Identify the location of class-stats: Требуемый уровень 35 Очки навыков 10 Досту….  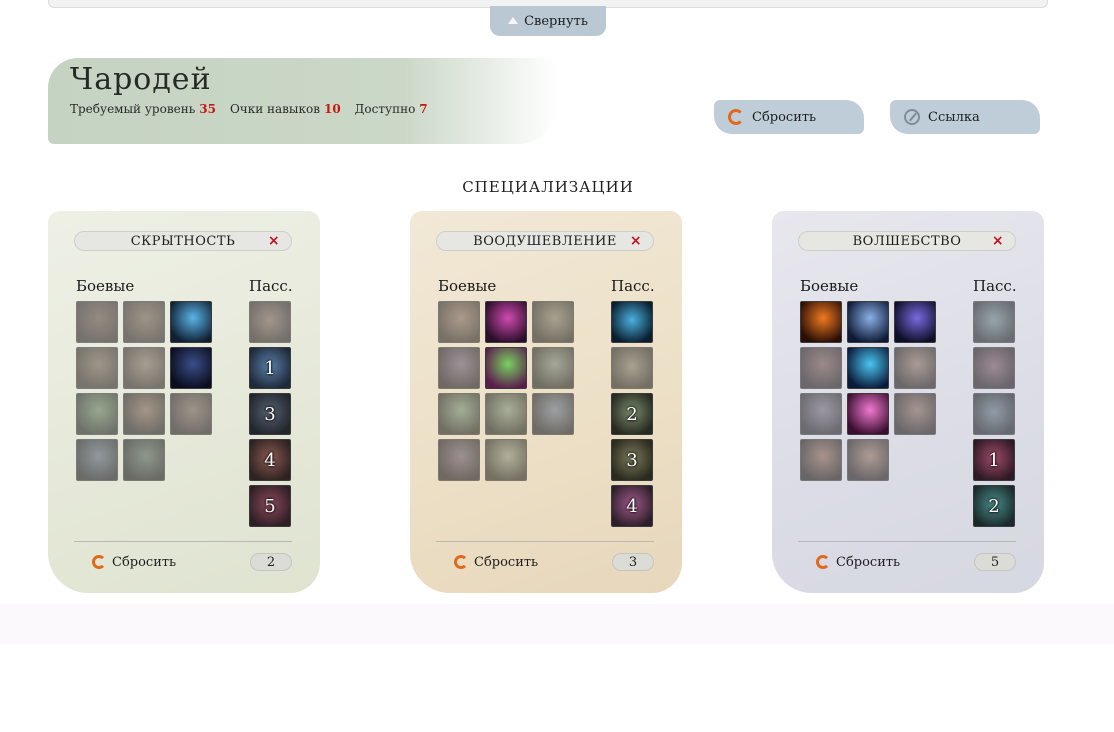
(249, 109).